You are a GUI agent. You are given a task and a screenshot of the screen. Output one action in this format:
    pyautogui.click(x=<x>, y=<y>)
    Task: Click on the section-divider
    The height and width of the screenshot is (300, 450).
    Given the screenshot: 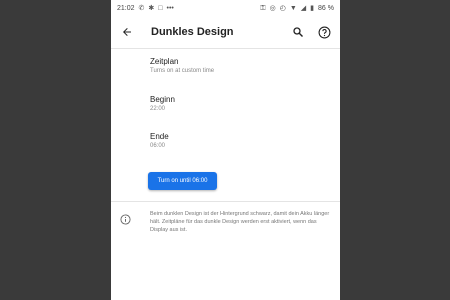 What is the action you would take?
    pyautogui.click(x=225, y=201)
    